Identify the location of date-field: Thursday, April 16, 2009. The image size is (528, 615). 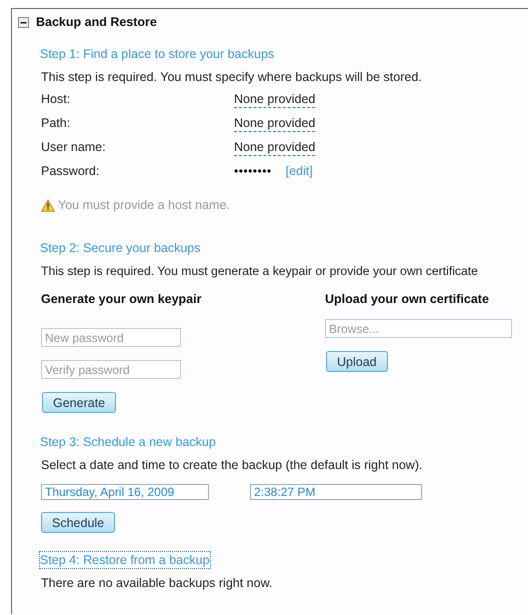
(125, 492).